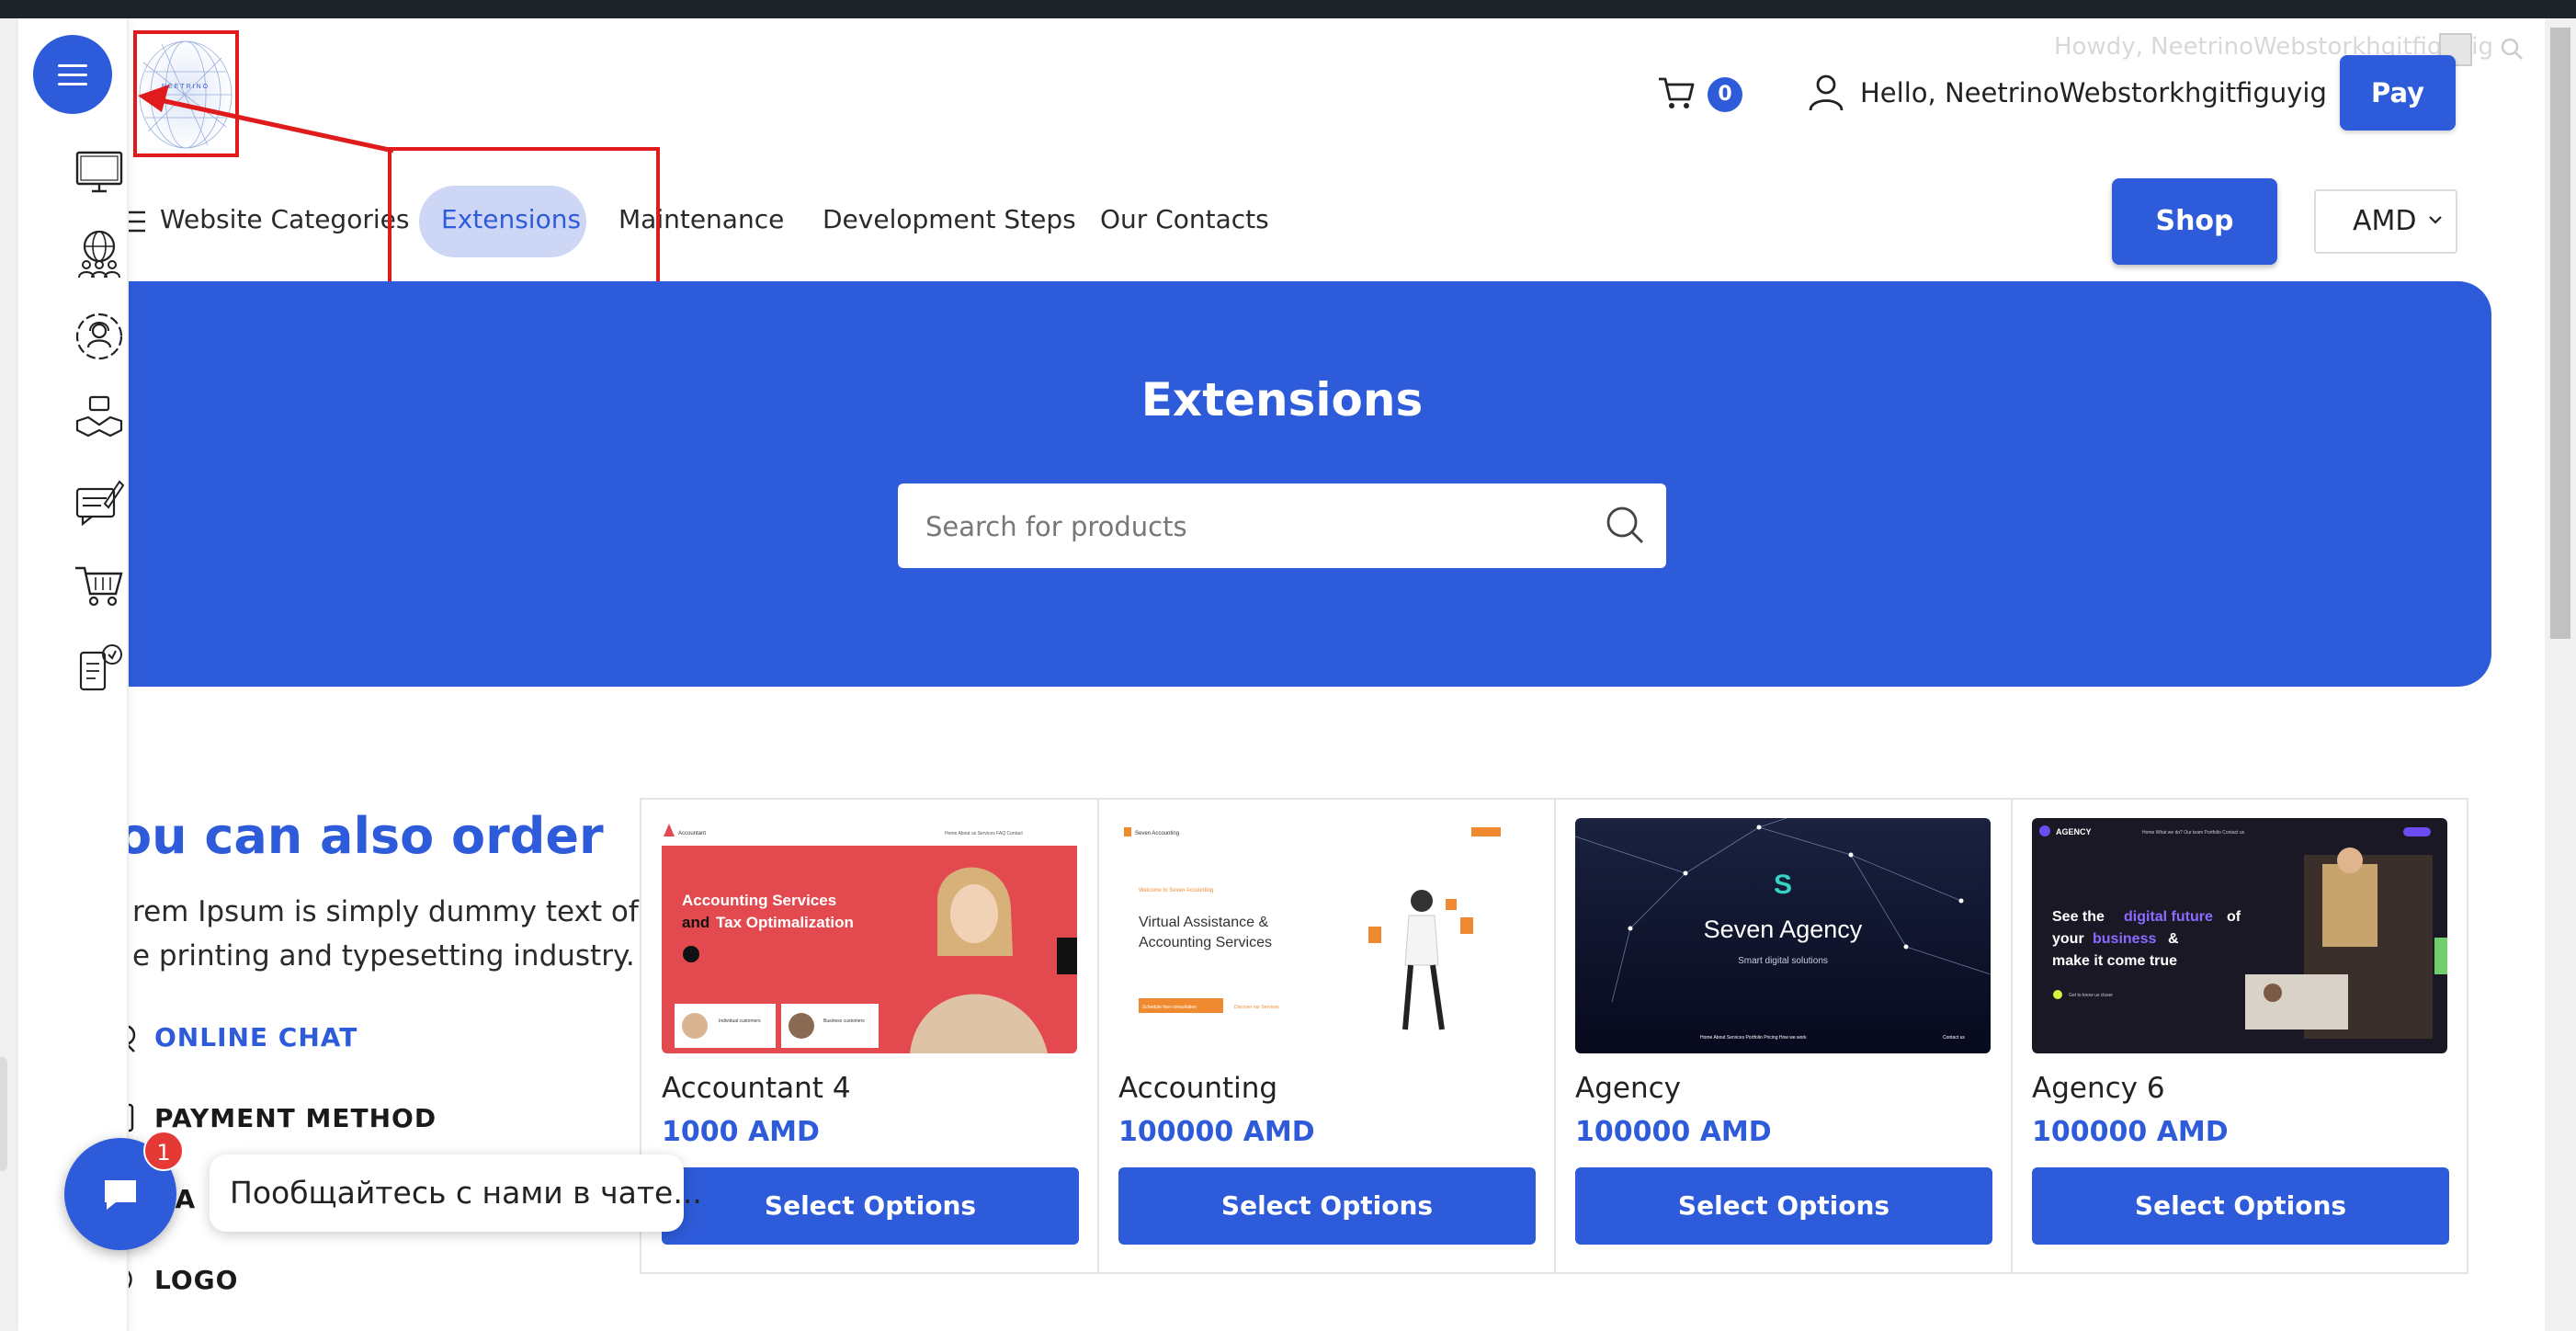  What do you see at coordinates (785, 922) in the screenshot?
I see `svg-text: Tax Optimalization` at bounding box center [785, 922].